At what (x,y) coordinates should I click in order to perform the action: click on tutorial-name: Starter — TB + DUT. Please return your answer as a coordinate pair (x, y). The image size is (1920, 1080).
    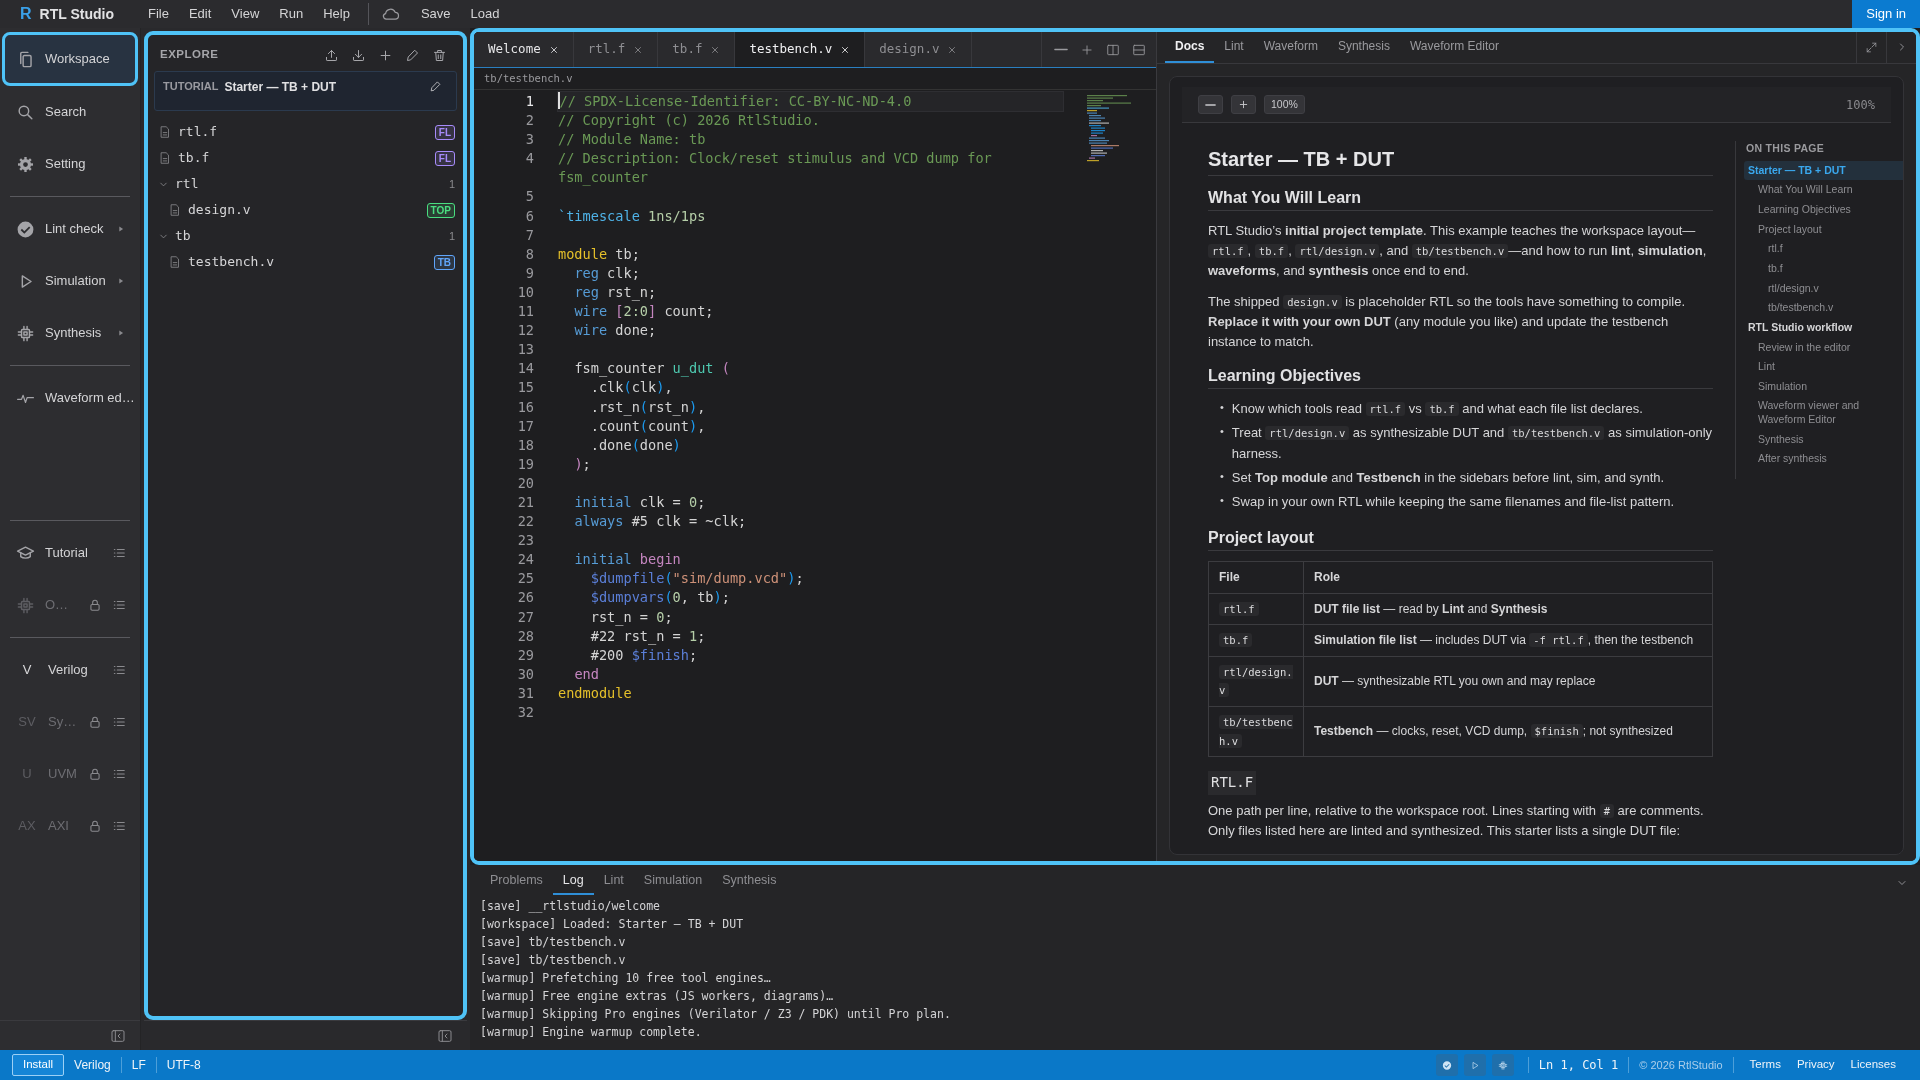
    Looking at the image, I should click on (281, 87).